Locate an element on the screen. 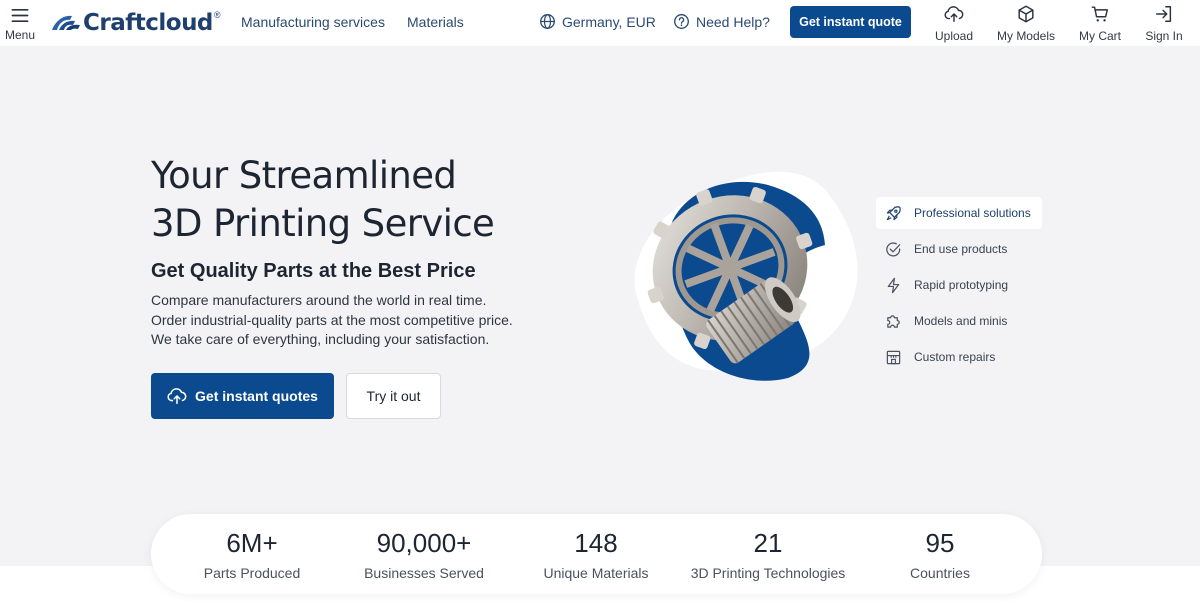 The image size is (1200, 607). get-instant-quotes-label: Get instant quotes is located at coordinates (256, 396).